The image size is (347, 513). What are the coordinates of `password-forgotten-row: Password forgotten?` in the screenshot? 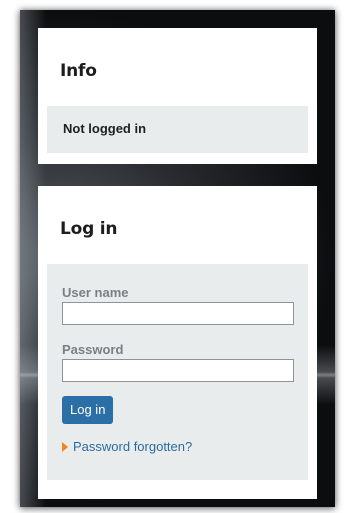 It's located at (177, 446).